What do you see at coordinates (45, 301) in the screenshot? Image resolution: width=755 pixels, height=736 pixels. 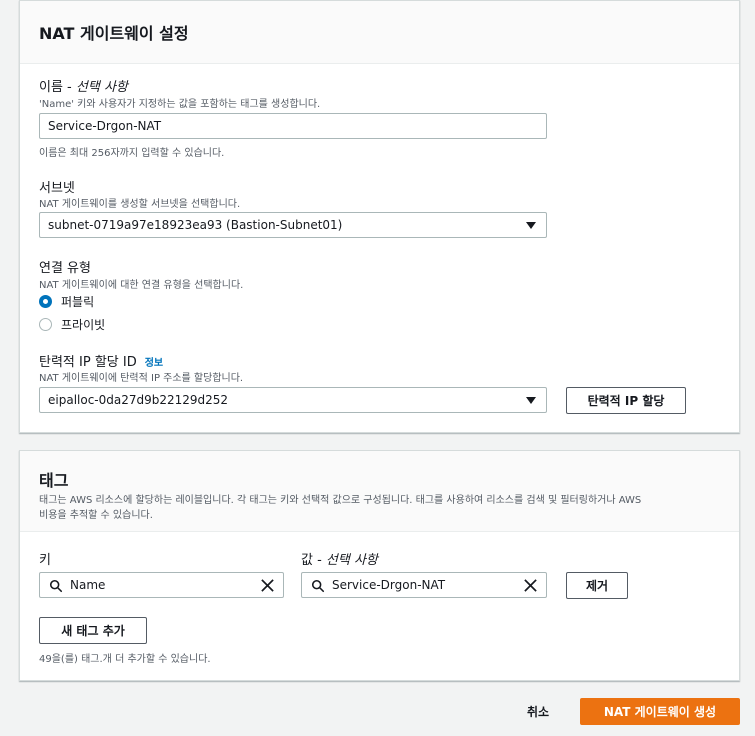 I see `radio-public-indicator` at bounding box center [45, 301].